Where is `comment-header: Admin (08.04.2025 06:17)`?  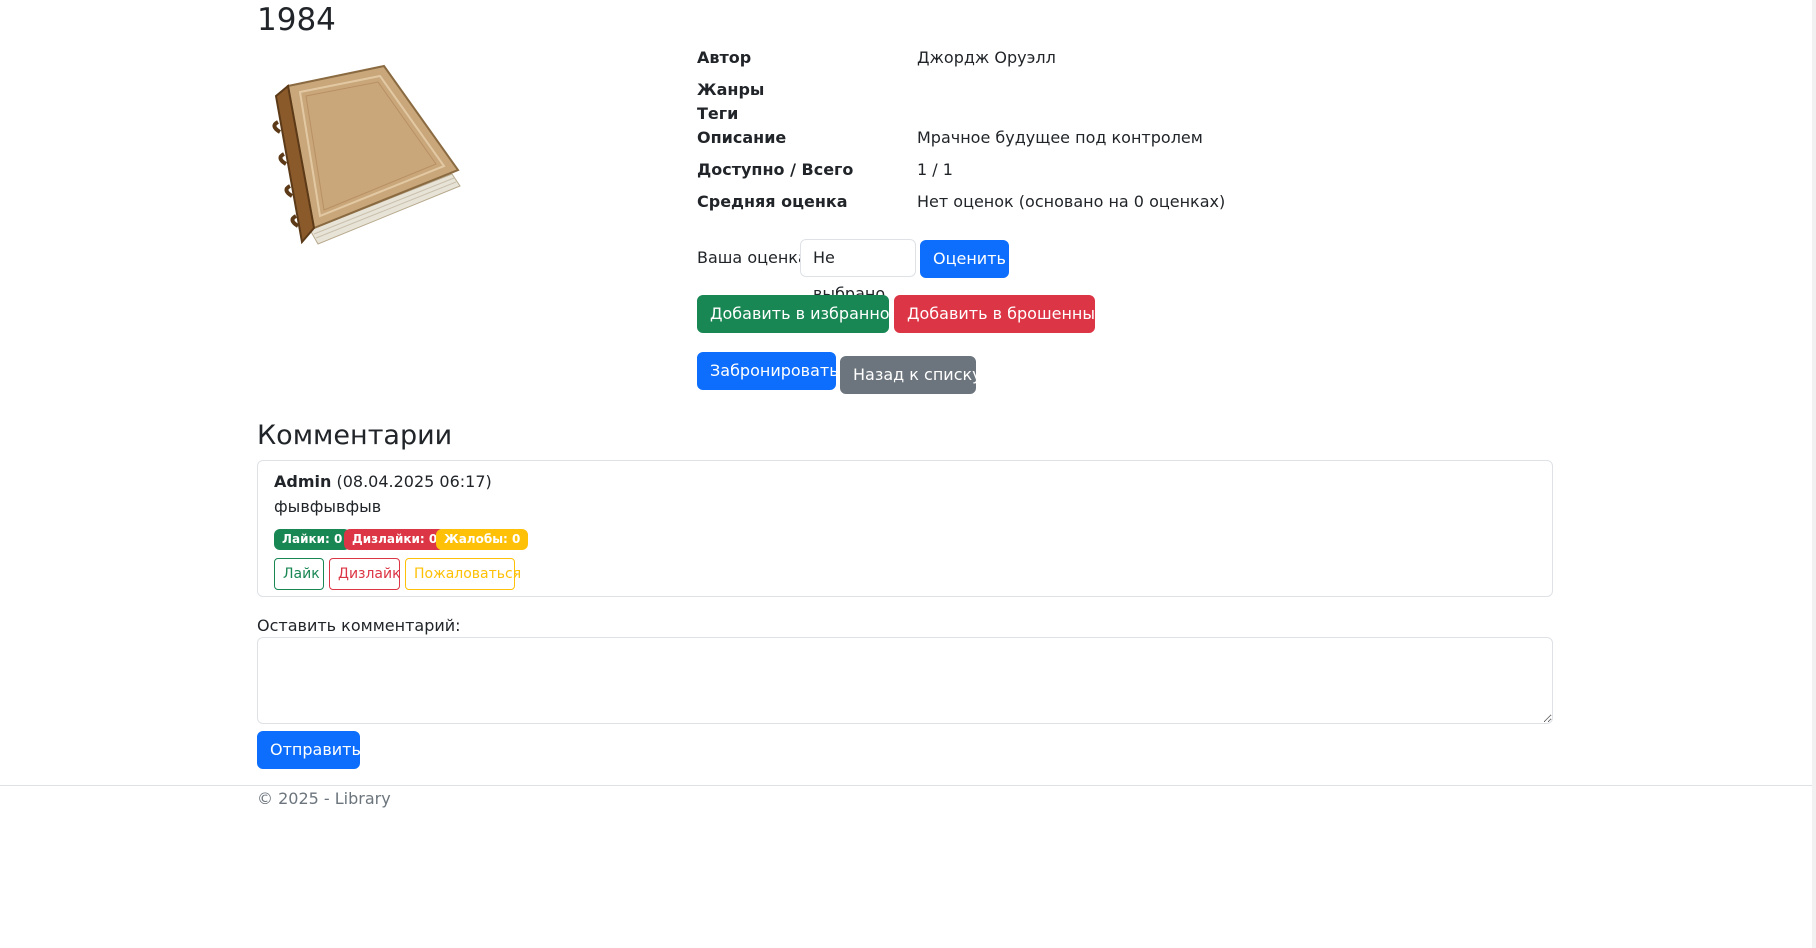 comment-header: Admin (08.04.2025 06:17) is located at coordinates (383, 482).